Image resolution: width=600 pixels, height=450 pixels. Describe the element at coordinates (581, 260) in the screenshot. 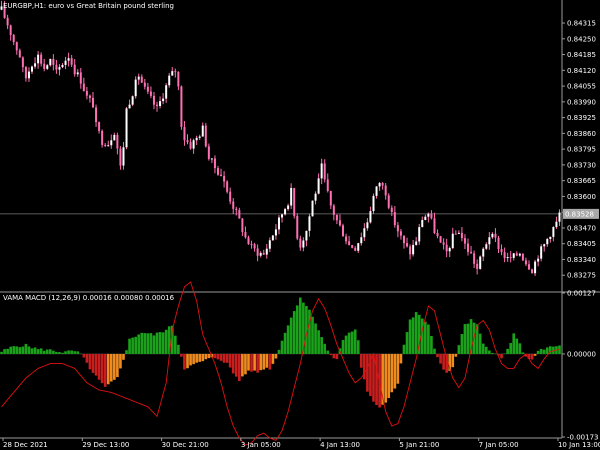

I see `price-tick-label: 0.83340` at that location.